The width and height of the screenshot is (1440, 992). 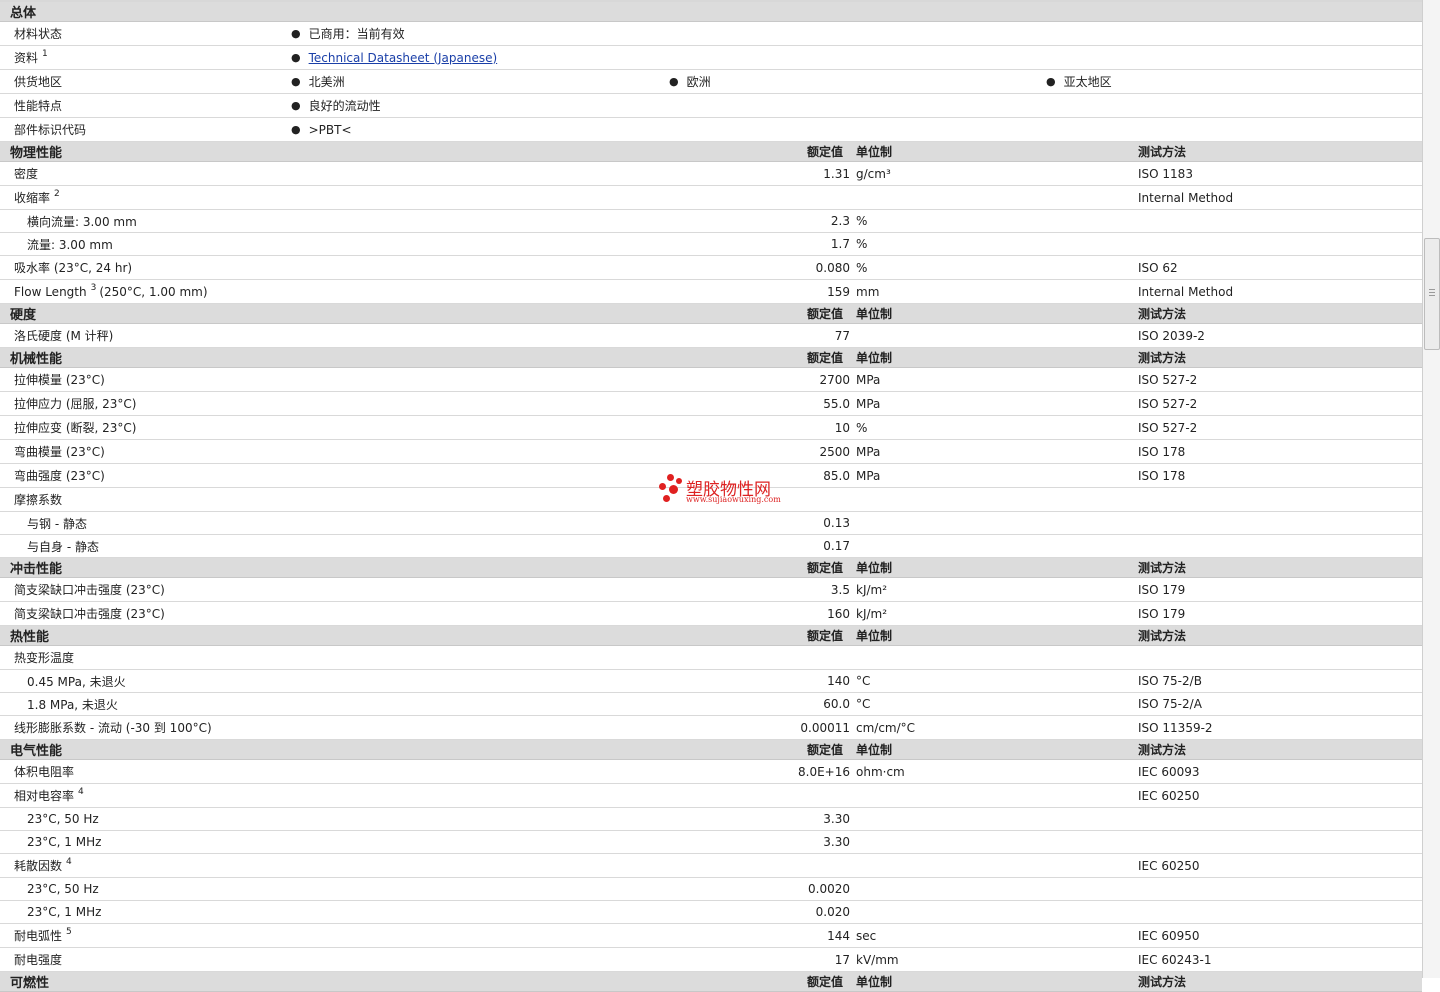 I want to click on property-label: Flow Length, so click(x=50, y=291).